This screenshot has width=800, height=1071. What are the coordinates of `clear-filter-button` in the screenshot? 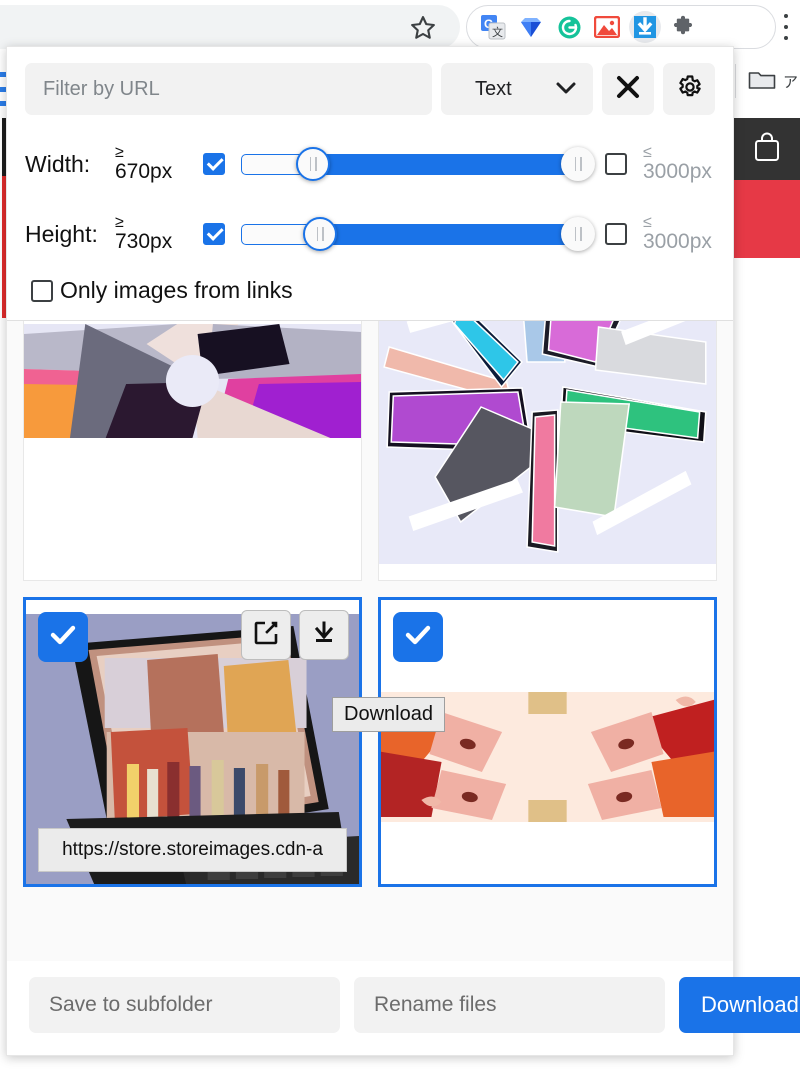 It's located at (628, 89).